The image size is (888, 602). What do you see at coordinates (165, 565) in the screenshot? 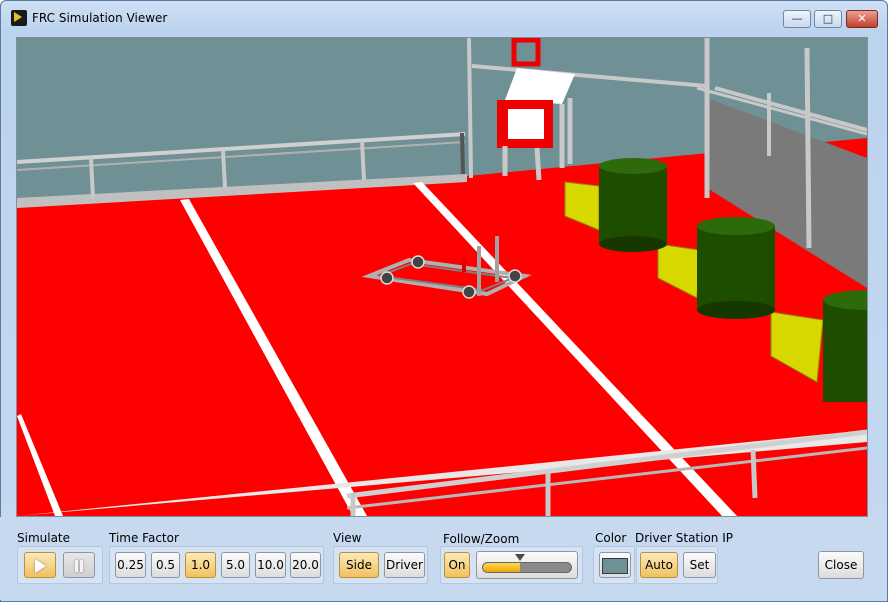
I see `time-factor-0-5-button: 0.5` at bounding box center [165, 565].